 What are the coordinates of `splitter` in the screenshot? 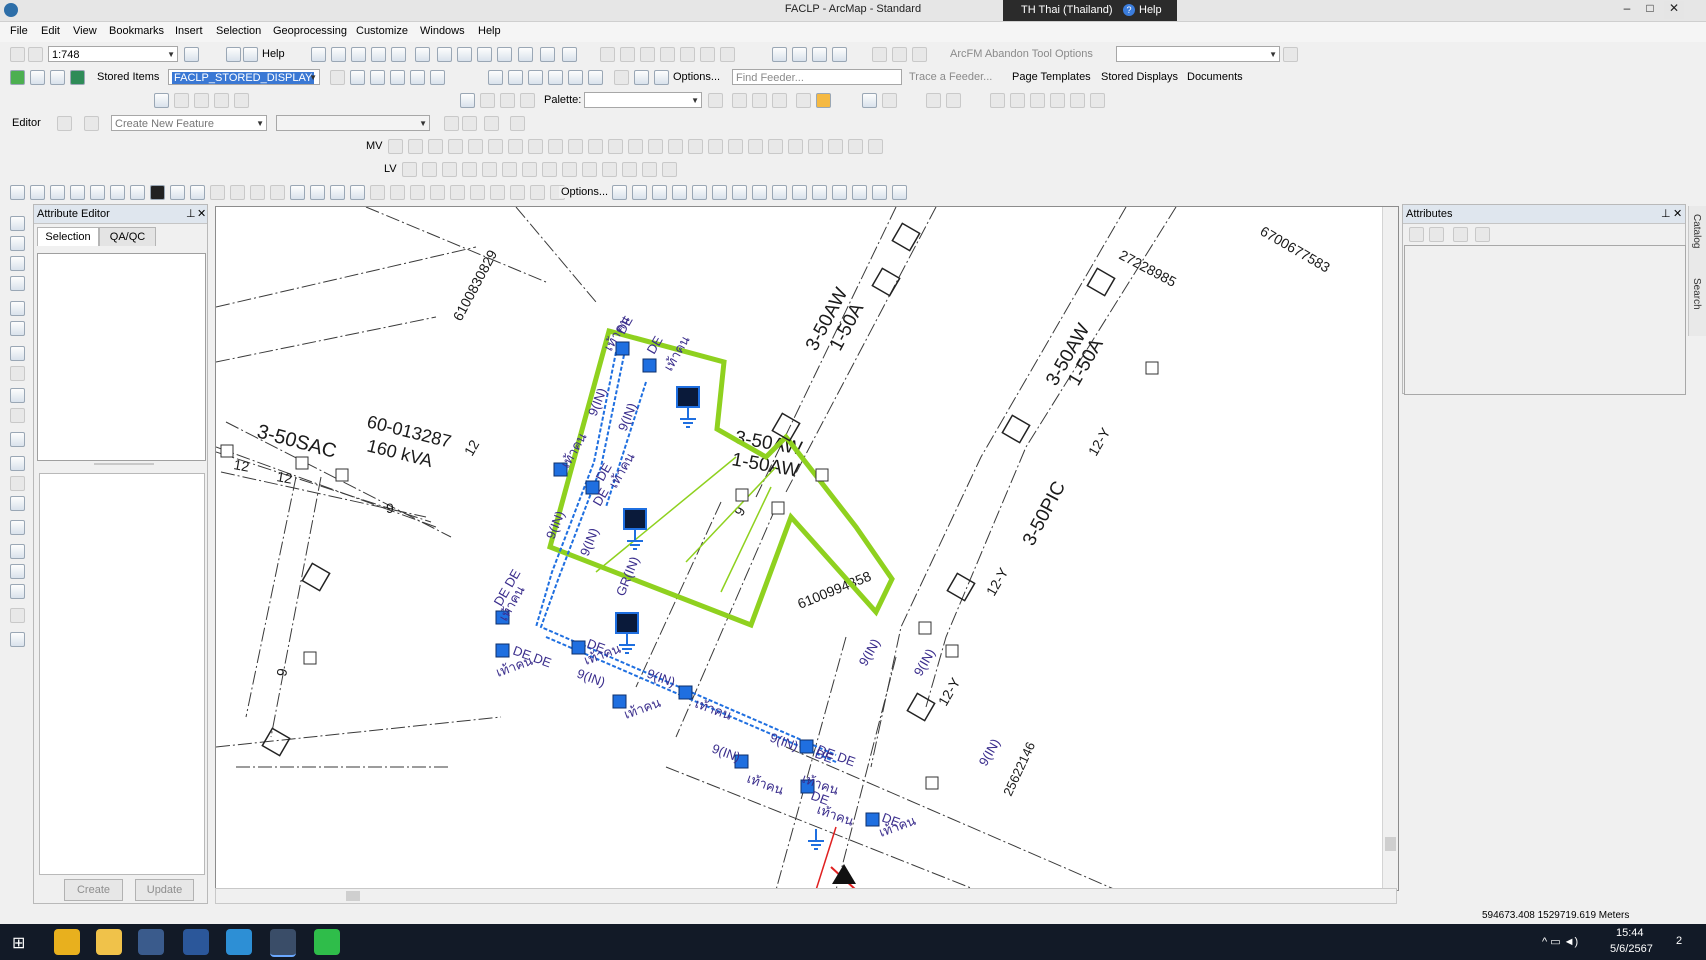 It's located at (124, 464).